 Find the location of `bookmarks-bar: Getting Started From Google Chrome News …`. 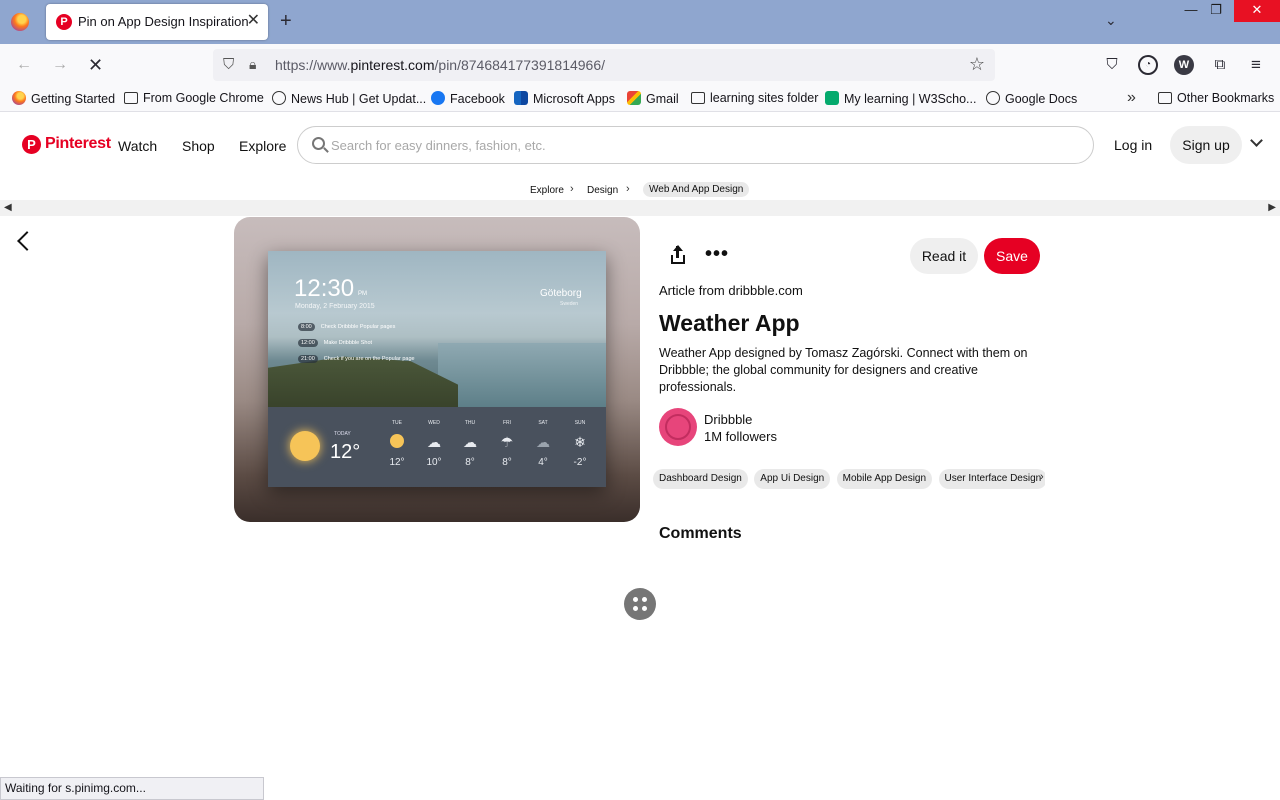

bookmarks-bar: Getting Started From Google Chrome News … is located at coordinates (640, 99).